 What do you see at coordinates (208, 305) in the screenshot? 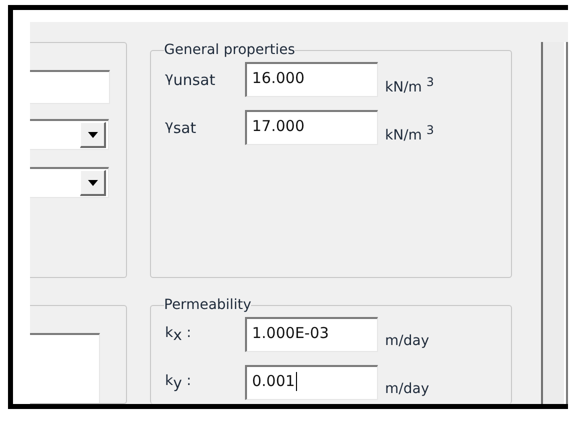
I see `group-title: Permeability` at bounding box center [208, 305].